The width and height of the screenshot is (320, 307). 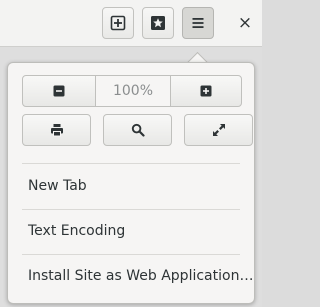 I want to click on star-square-icon, so click(x=158, y=23).